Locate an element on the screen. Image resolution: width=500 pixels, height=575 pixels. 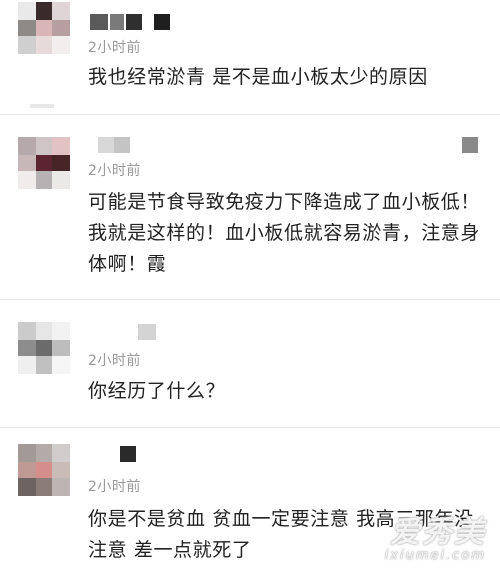
action-icon-blurred is located at coordinates (470, 145).